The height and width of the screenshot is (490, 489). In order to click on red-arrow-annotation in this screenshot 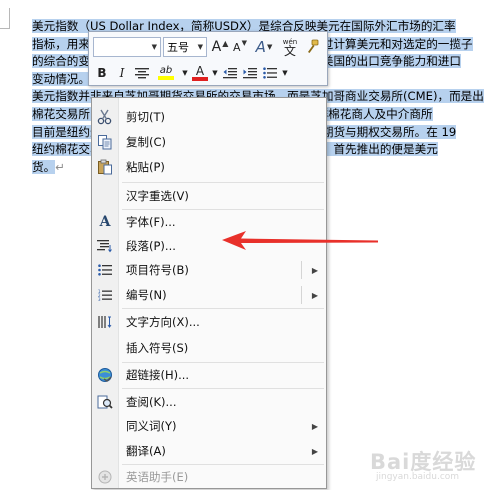, I will do `click(300, 240)`.